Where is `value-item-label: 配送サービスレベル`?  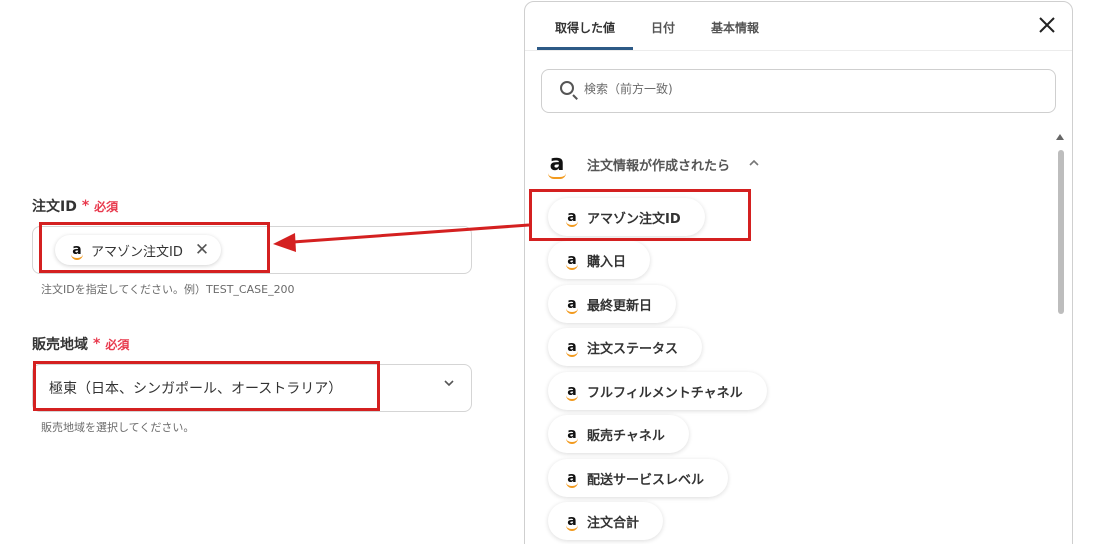 value-item-label: 配送サービスレベル is located at coordinates (646, 480).